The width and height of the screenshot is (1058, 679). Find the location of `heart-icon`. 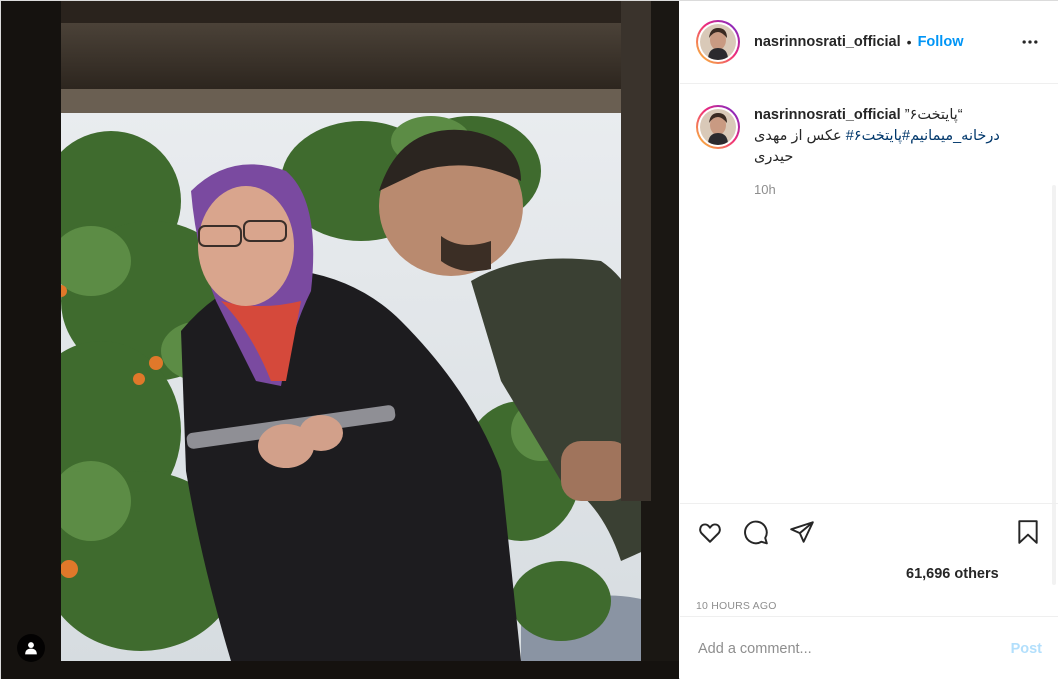

heart-icon is located at coordinates (710, 532).